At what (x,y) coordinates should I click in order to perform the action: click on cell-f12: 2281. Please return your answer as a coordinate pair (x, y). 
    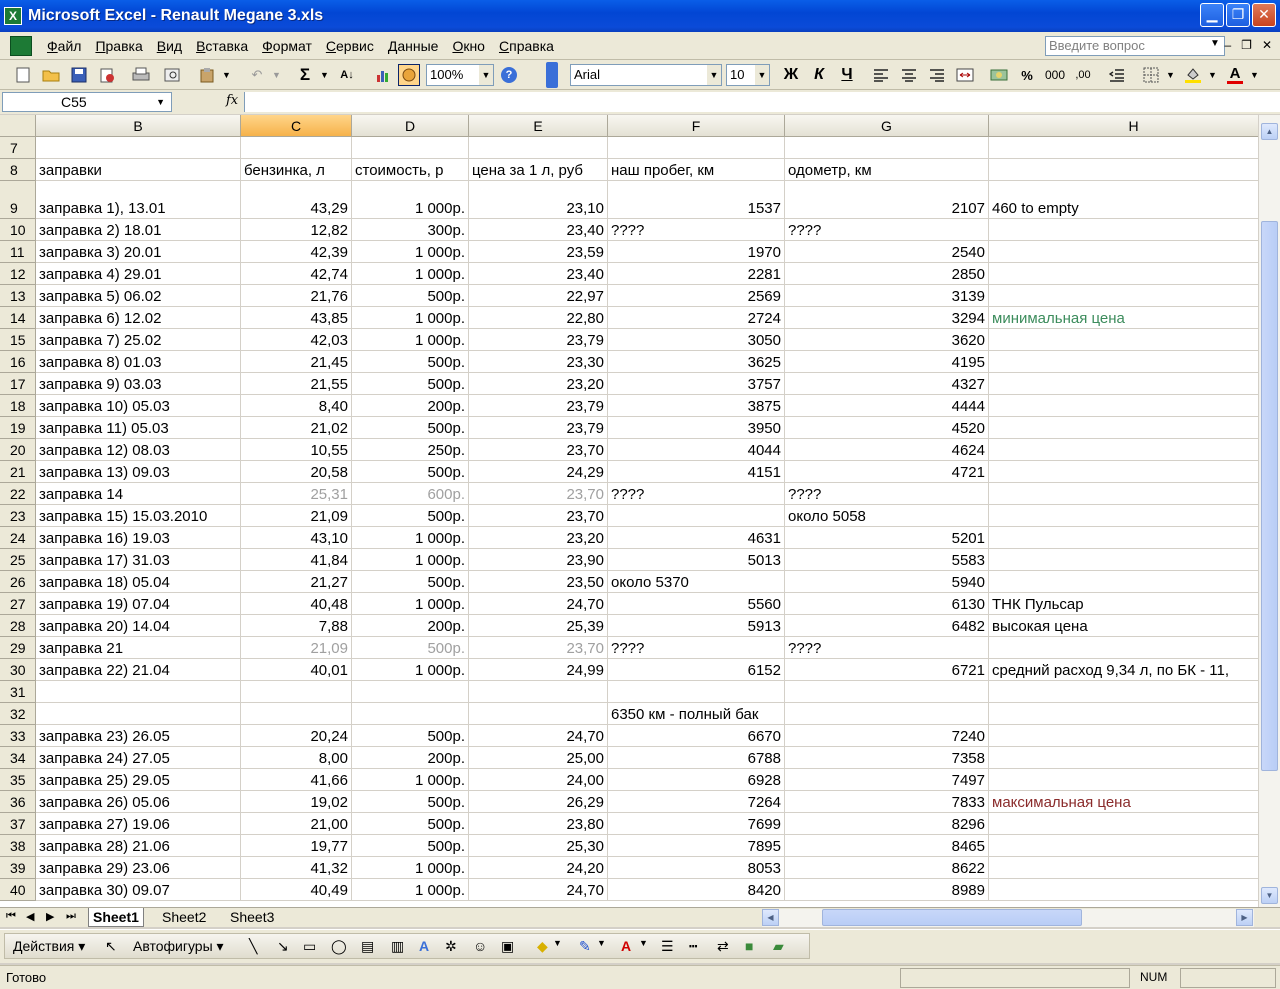
    Looking at the image, I should click on (696, 274).